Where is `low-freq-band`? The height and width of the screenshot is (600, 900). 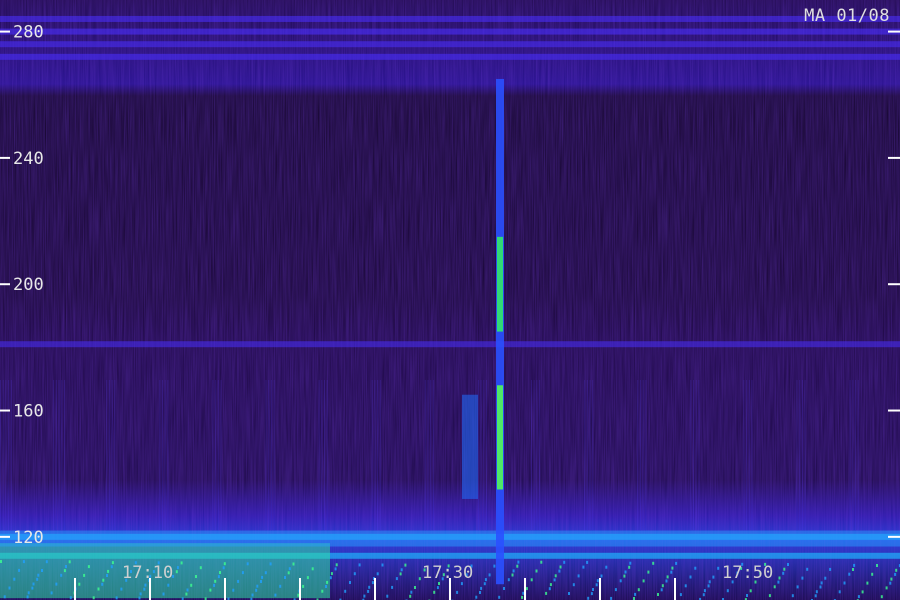
low-freq-band is located at coordinates (450, 538).